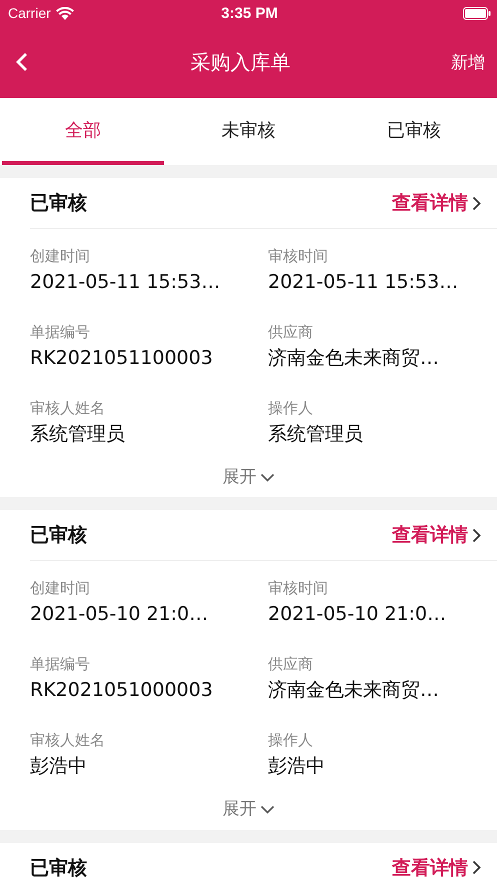 The image size is (497, 883). Describe the element at coordinates (122, 358) in the screenshot. I see `field-value: RK2021051100003` at that location.